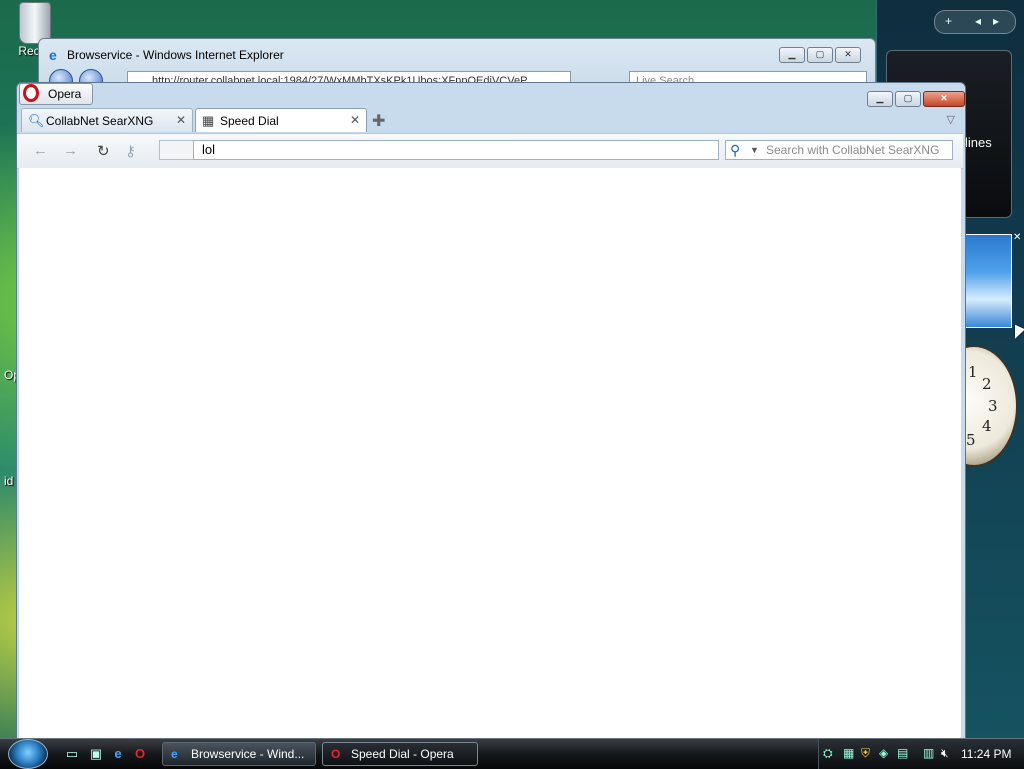  I want to click on tab-label: Speed Dial, so click(249, 121).